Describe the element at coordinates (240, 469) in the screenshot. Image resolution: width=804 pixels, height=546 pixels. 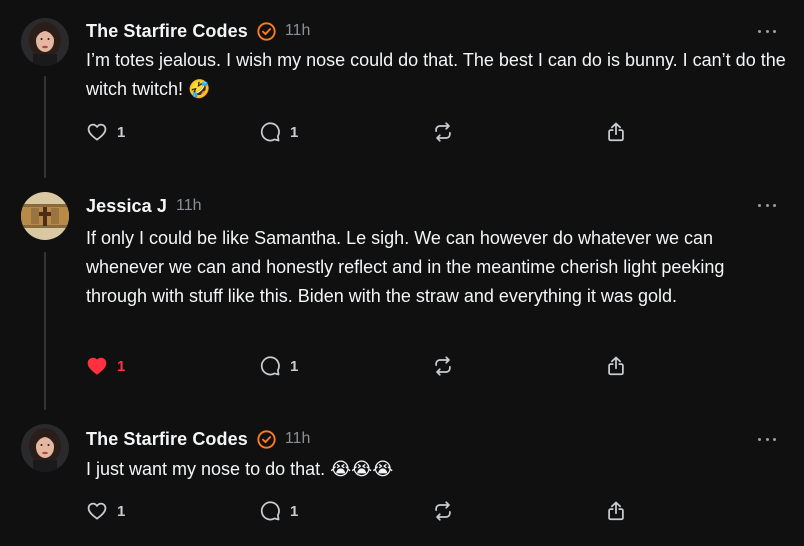
I see `post-text: I just want my nose to do that. 😭😭😭` at that location.